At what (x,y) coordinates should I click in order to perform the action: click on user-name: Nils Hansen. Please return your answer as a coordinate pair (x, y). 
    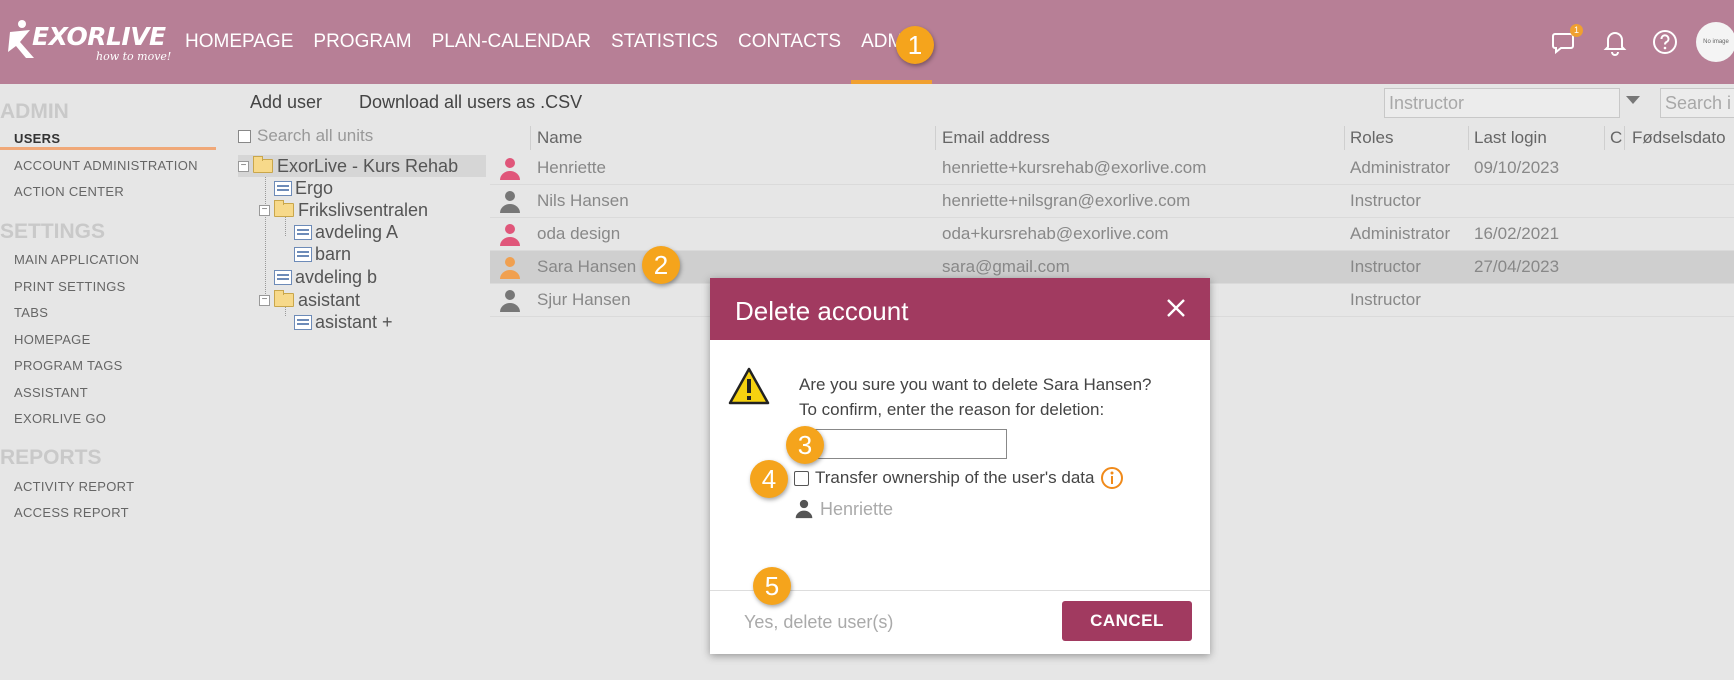
    Looking at the image, I should click on (583, 200).